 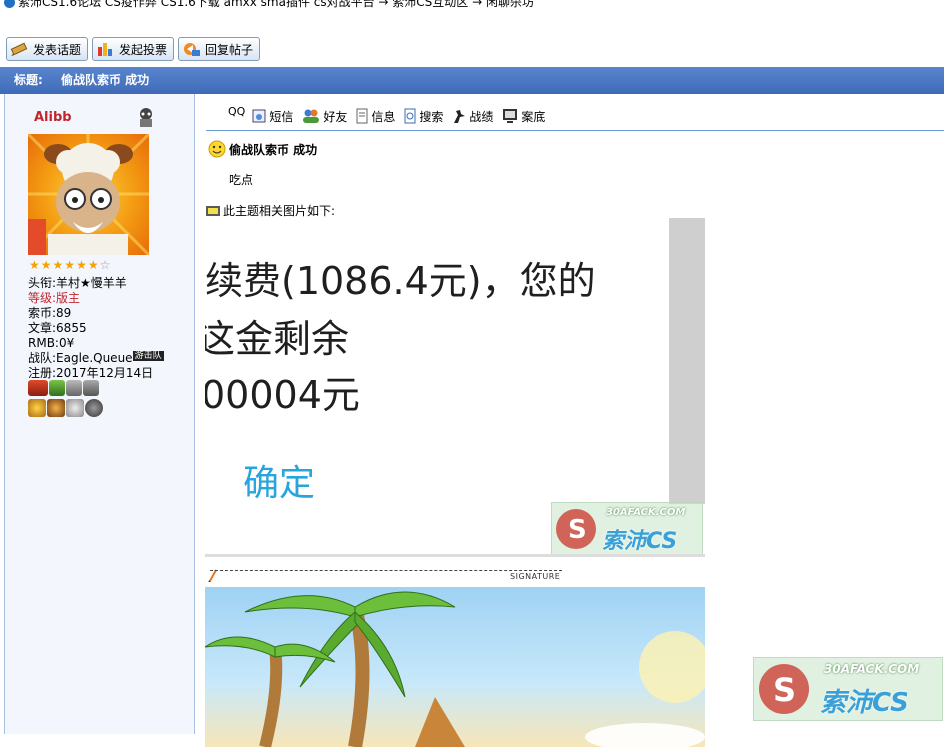 What do you see at coordinates (386, 570) in the screenshot?
I see `signature-divider` at bounding box center [386, 570].